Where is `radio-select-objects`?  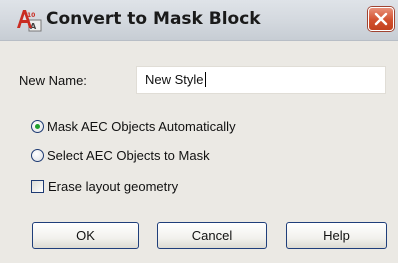 radio-select-objects is located at coordinates (37, 155).